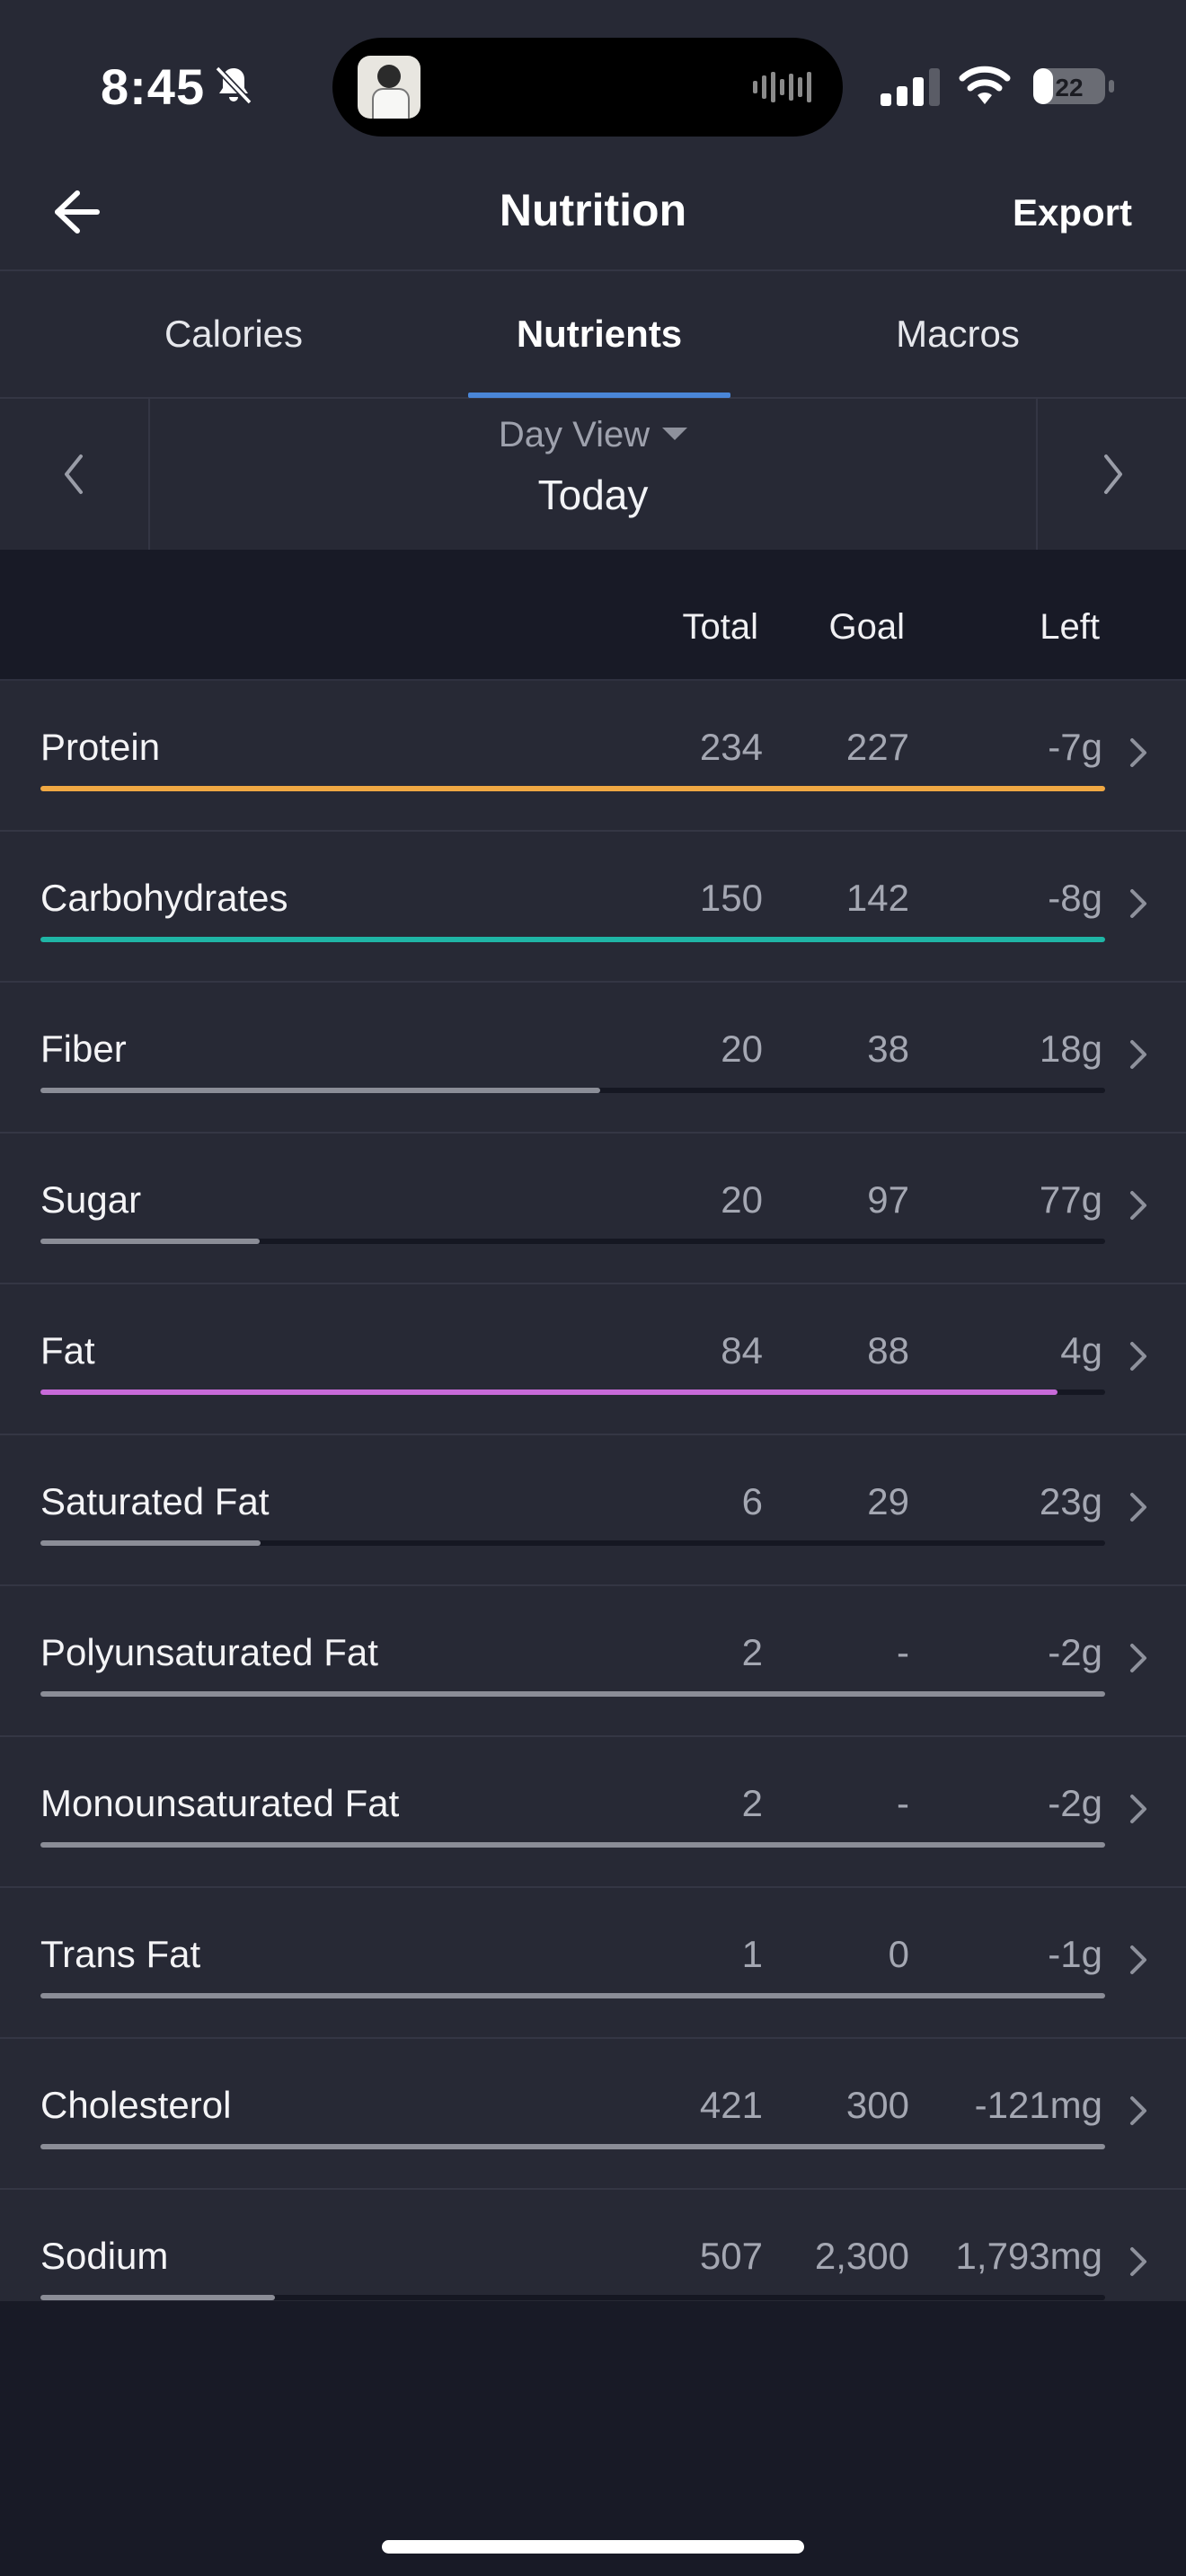  I want to click on nutrient-goal: 97, so click(888, 1199).